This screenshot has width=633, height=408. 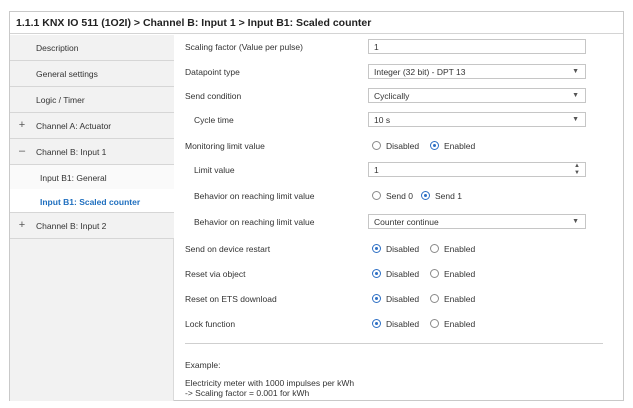 I want to click on reset-on-ets-label: Reset on ETS download, so click(x=231, y=299).